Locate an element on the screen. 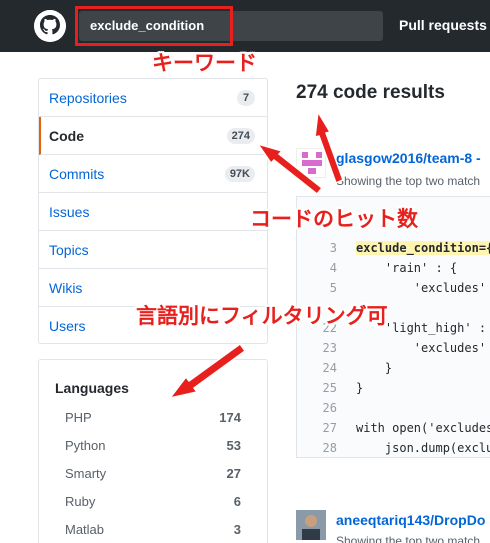  line-number: 25 is located at coordinates (329, 388).